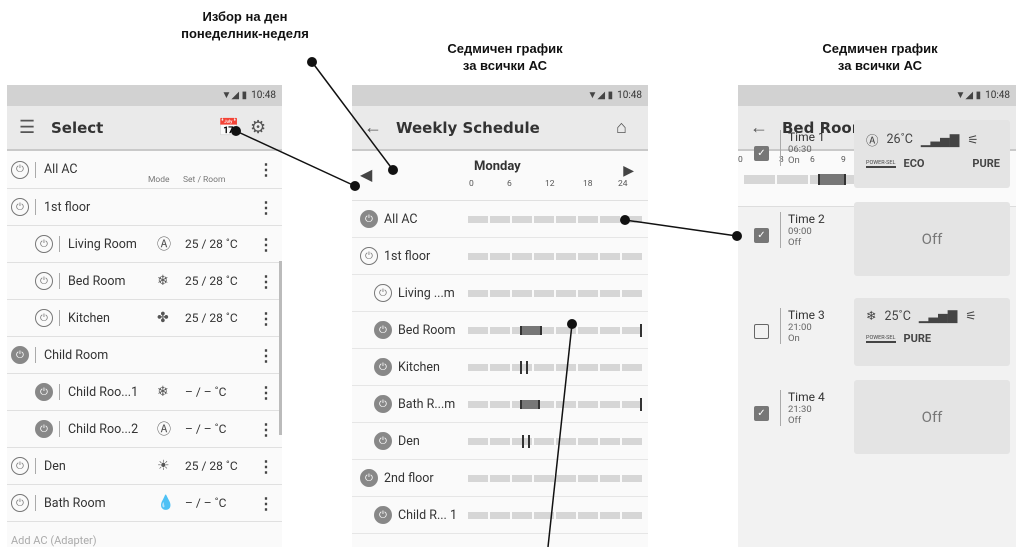 This screenshot has width=1016, height=547. Describe the element at coordinates (626, 127) in the screenshot. I see `home-icon: ⌂` at that location.